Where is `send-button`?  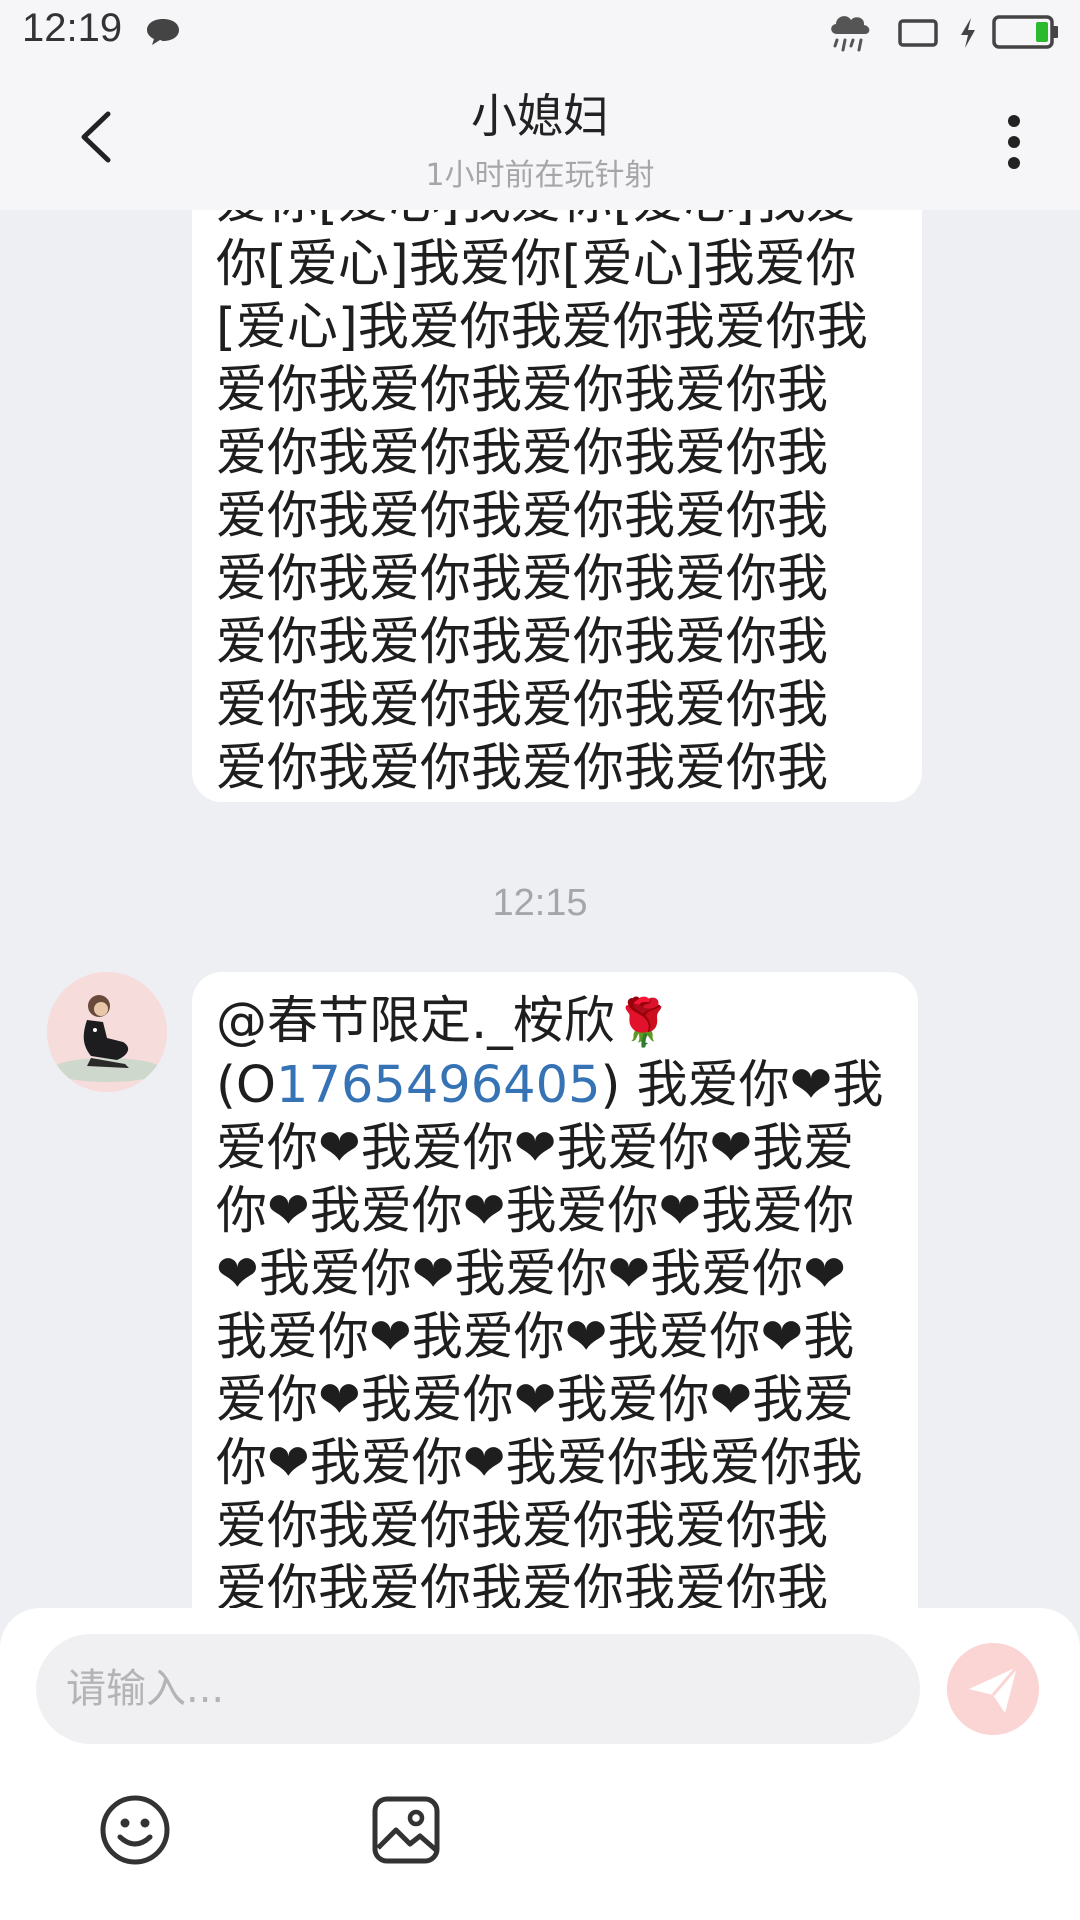 send-button is located at coordinates (993, 1689).